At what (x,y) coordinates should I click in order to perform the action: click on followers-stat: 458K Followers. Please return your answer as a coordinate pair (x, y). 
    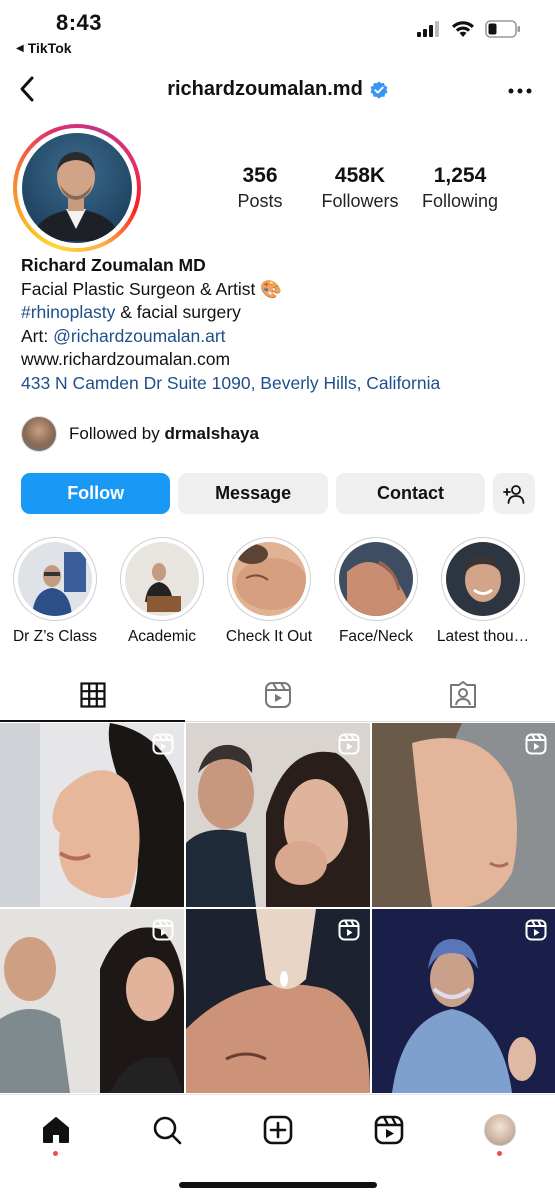
    Looking at the image, I should click on (360, 188).